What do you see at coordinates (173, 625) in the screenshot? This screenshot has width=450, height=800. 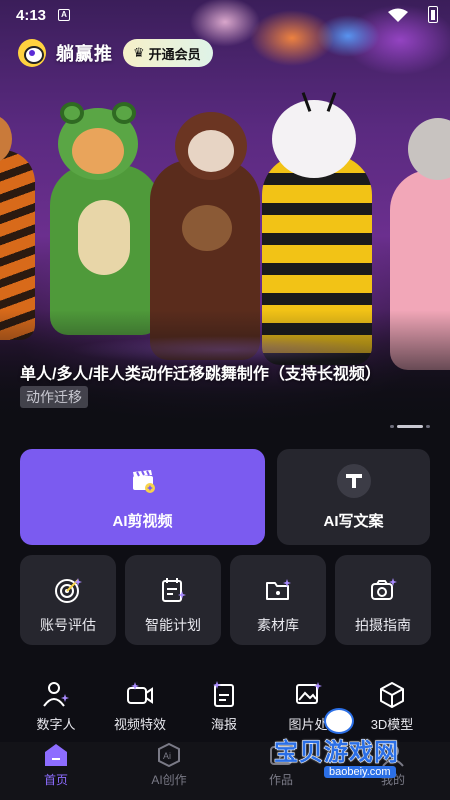 I see `tool-label: 智能计划` at bounding box center [173, 625].